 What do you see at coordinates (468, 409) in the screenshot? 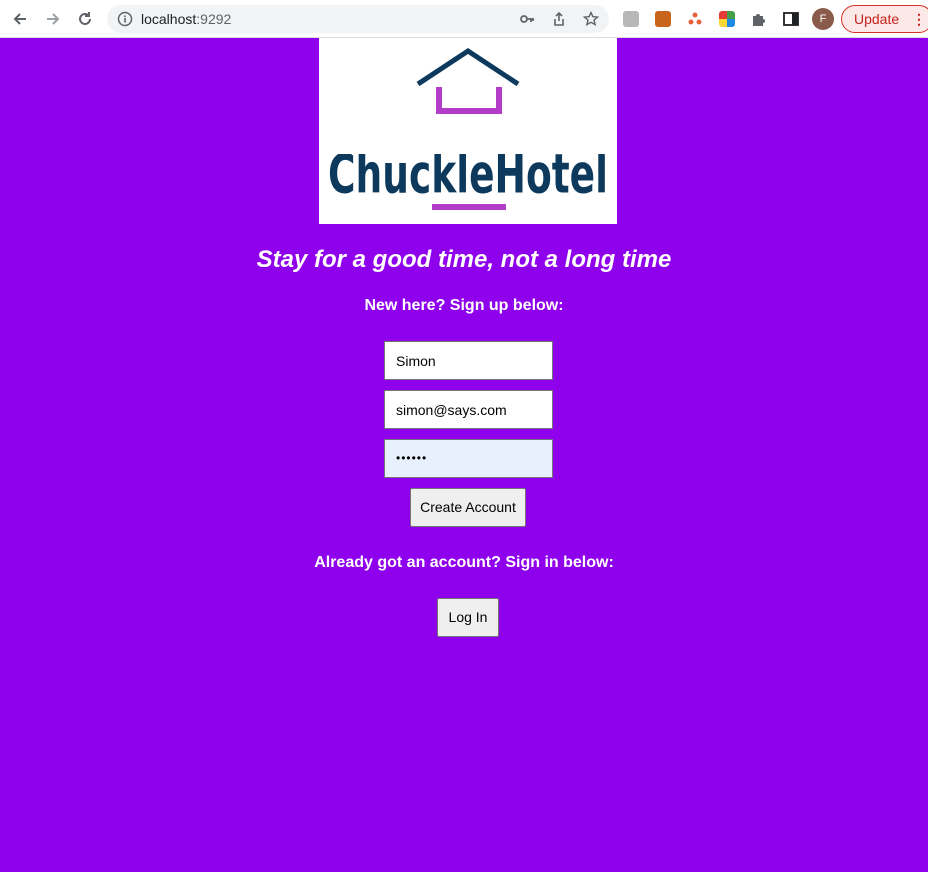
I see `email-field` at bounding box center [468, 409].